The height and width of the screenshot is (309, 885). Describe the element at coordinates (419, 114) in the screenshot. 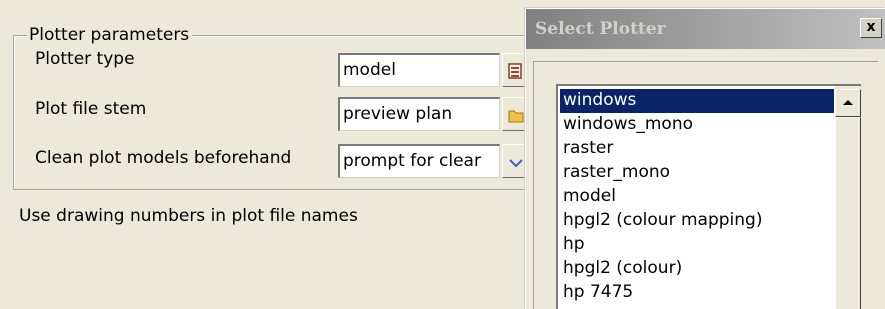

I see `plot-file-stem-field: preview plan` at that location.